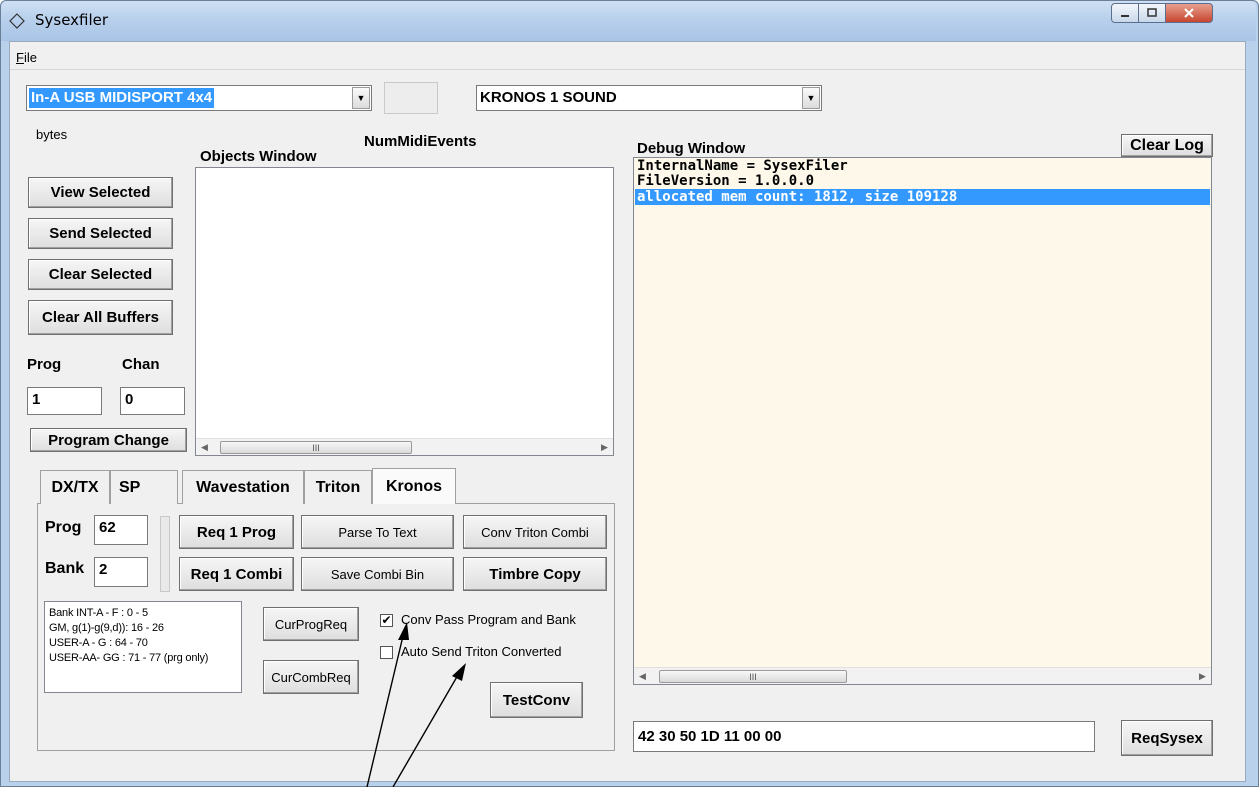 This screenshot has width=1259, height=787. Describe the element at coordinates (1125, 16) in the screenshot. I see `minimize-icon` at that location.